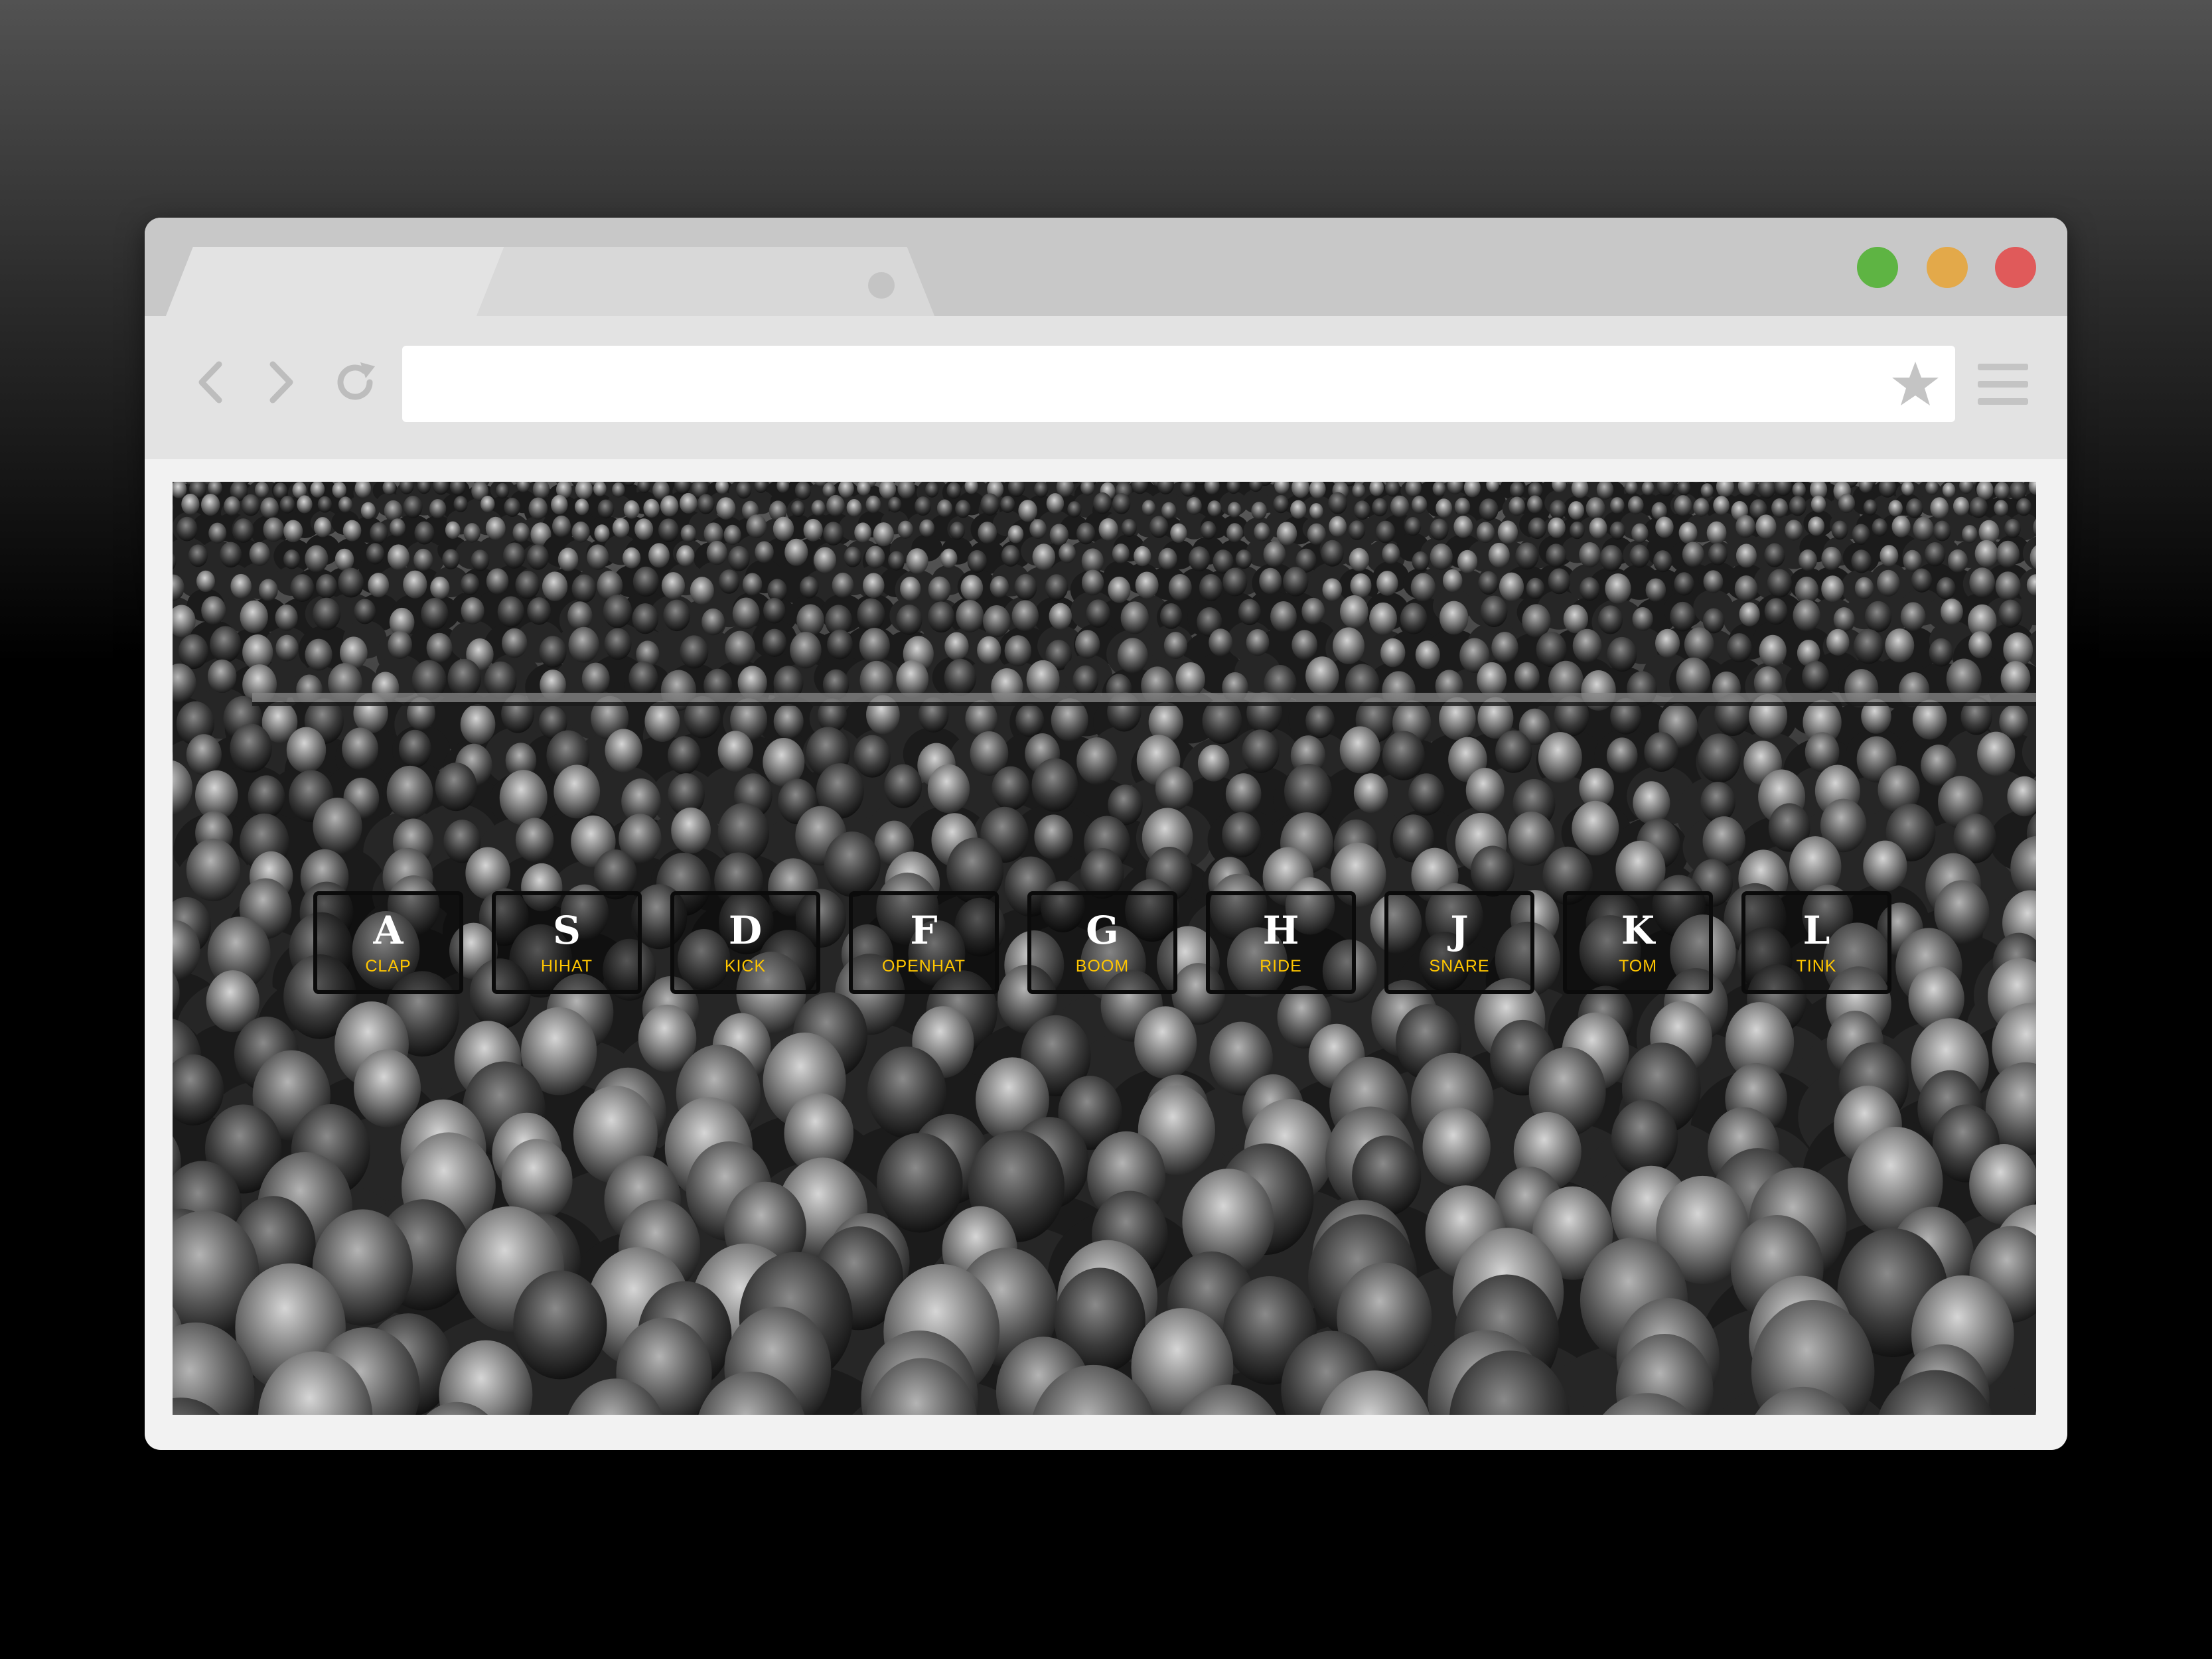 The image size is (2212, 1659). Describe the element at coordinates (2002, 384) in the screenshot. I see `menu-icon` at that location.